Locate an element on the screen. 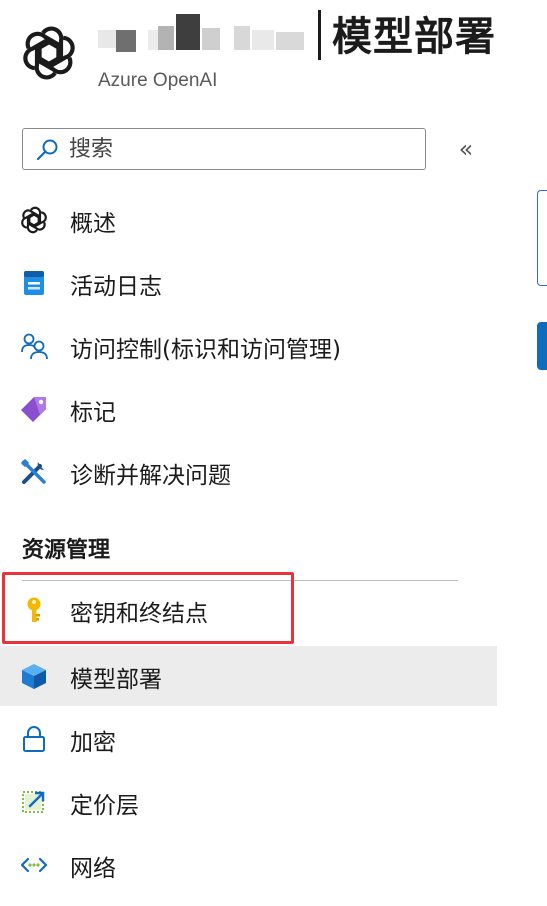 Image resolution: width=547 pixels, height=906 pixels. pricing-tier-icon is located at coordinates (33, 802).